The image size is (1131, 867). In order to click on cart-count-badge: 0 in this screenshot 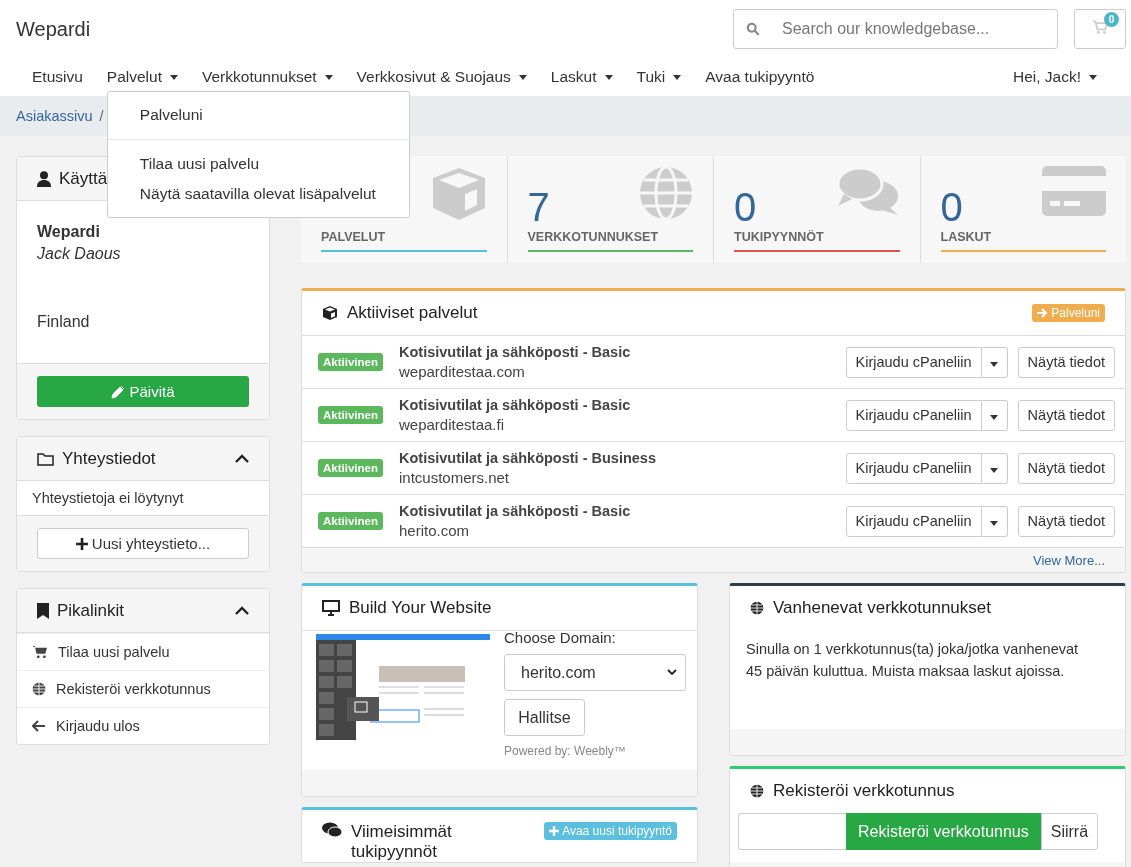, I will do `click(1111, 19)`.